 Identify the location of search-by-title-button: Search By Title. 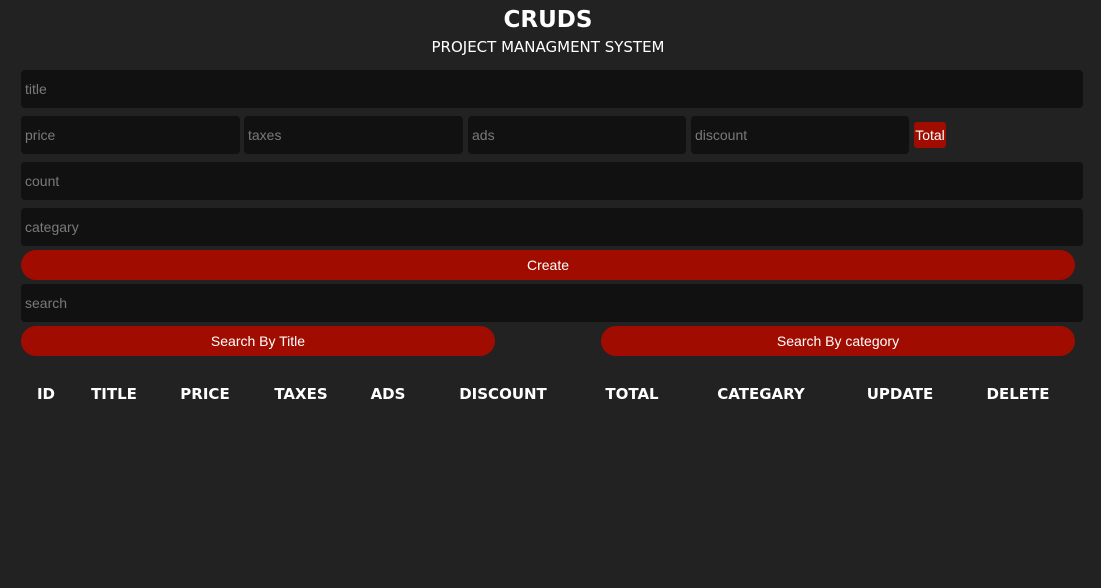
(258, 341).